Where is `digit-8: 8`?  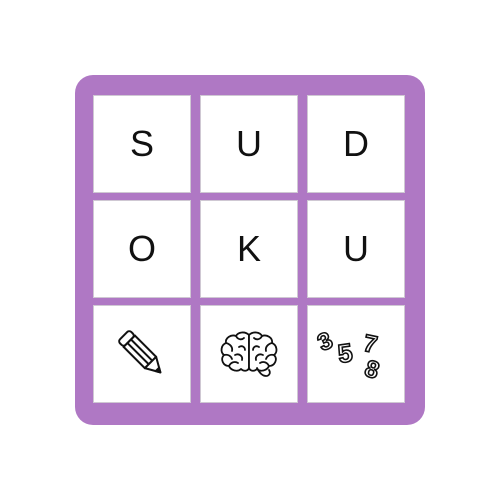 digit-8: 8 is located at coordinates (371, 369).